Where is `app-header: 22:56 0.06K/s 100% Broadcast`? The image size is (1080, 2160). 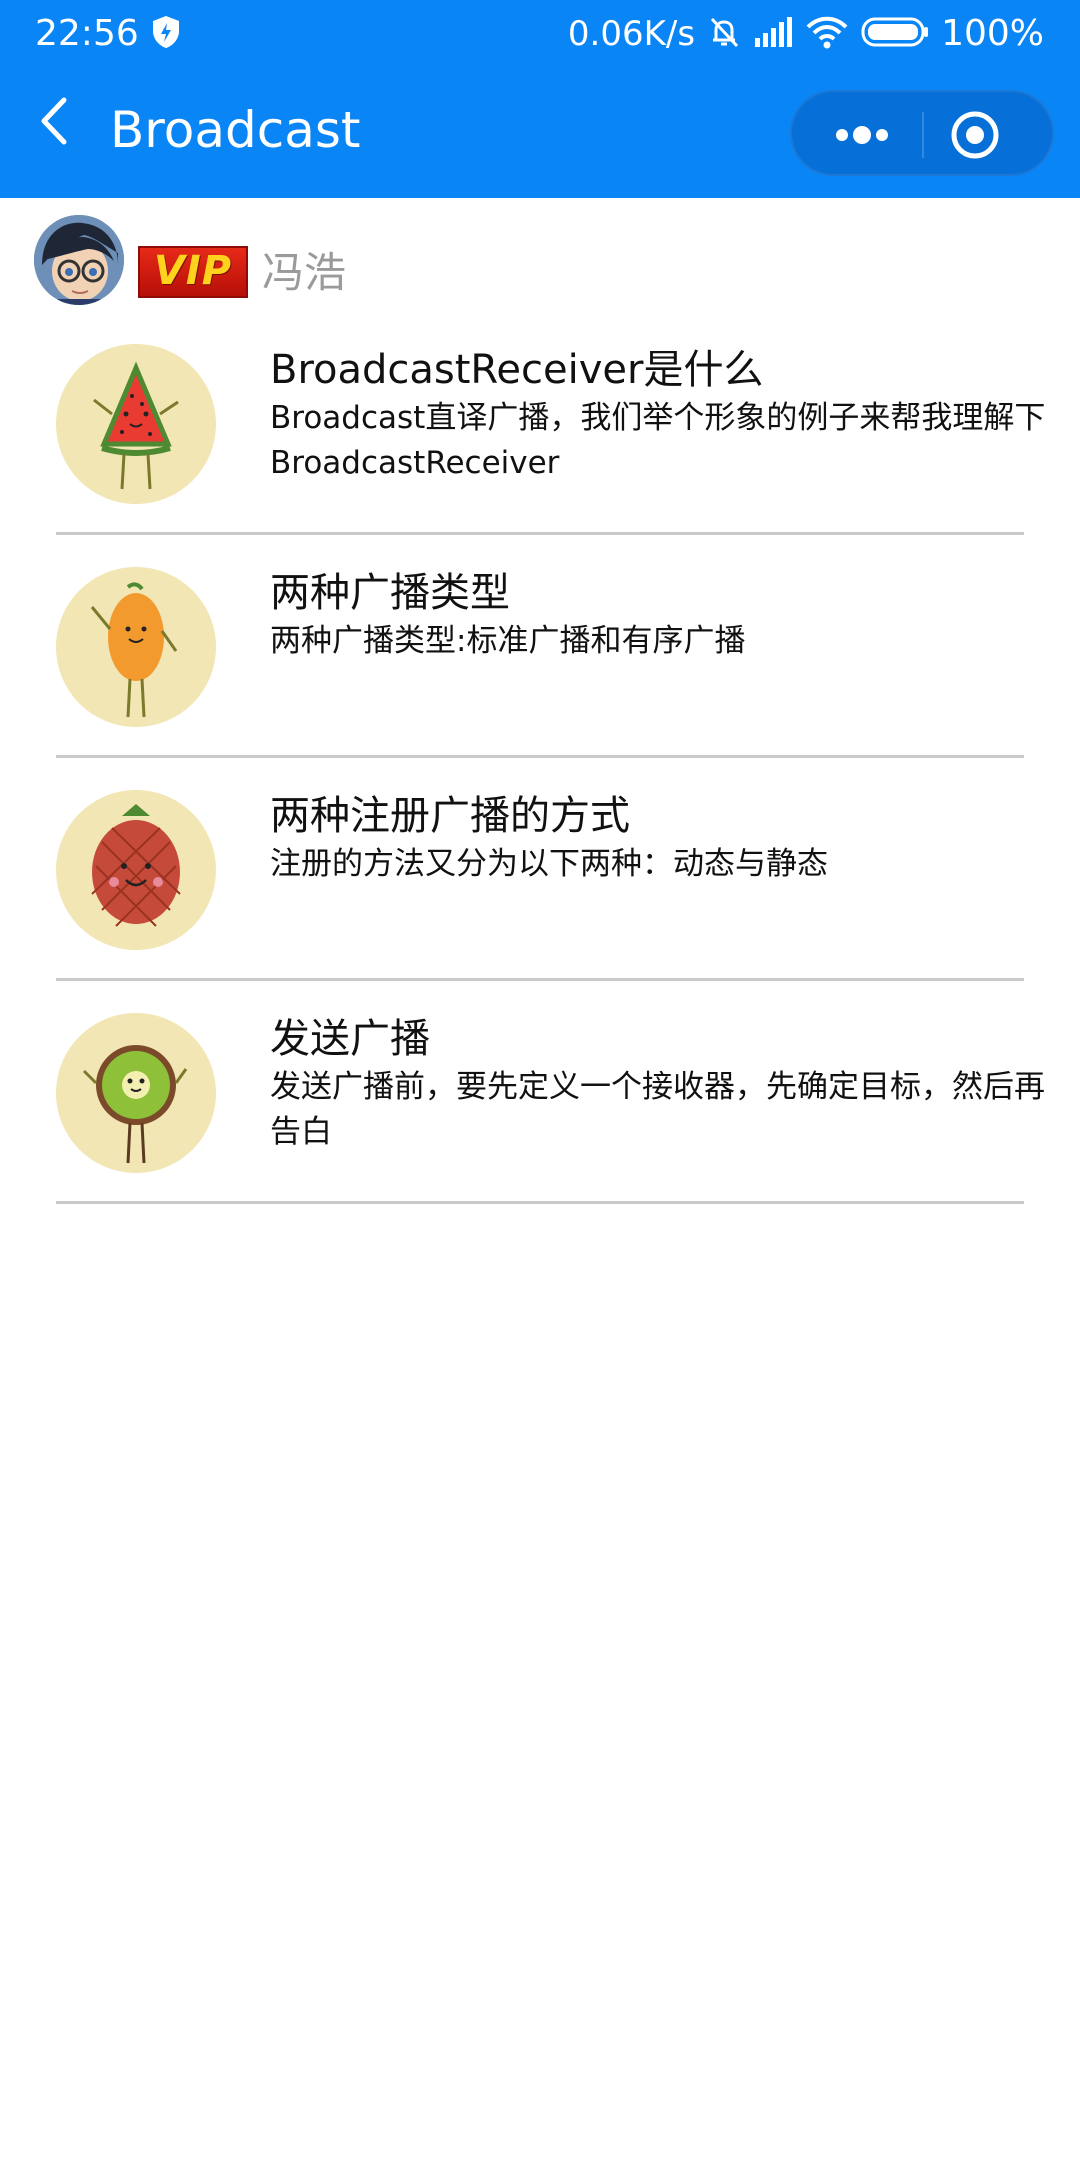 app-header: 22:56 0.06K/s 100% Broadcast is located at coordinates (540, 99).